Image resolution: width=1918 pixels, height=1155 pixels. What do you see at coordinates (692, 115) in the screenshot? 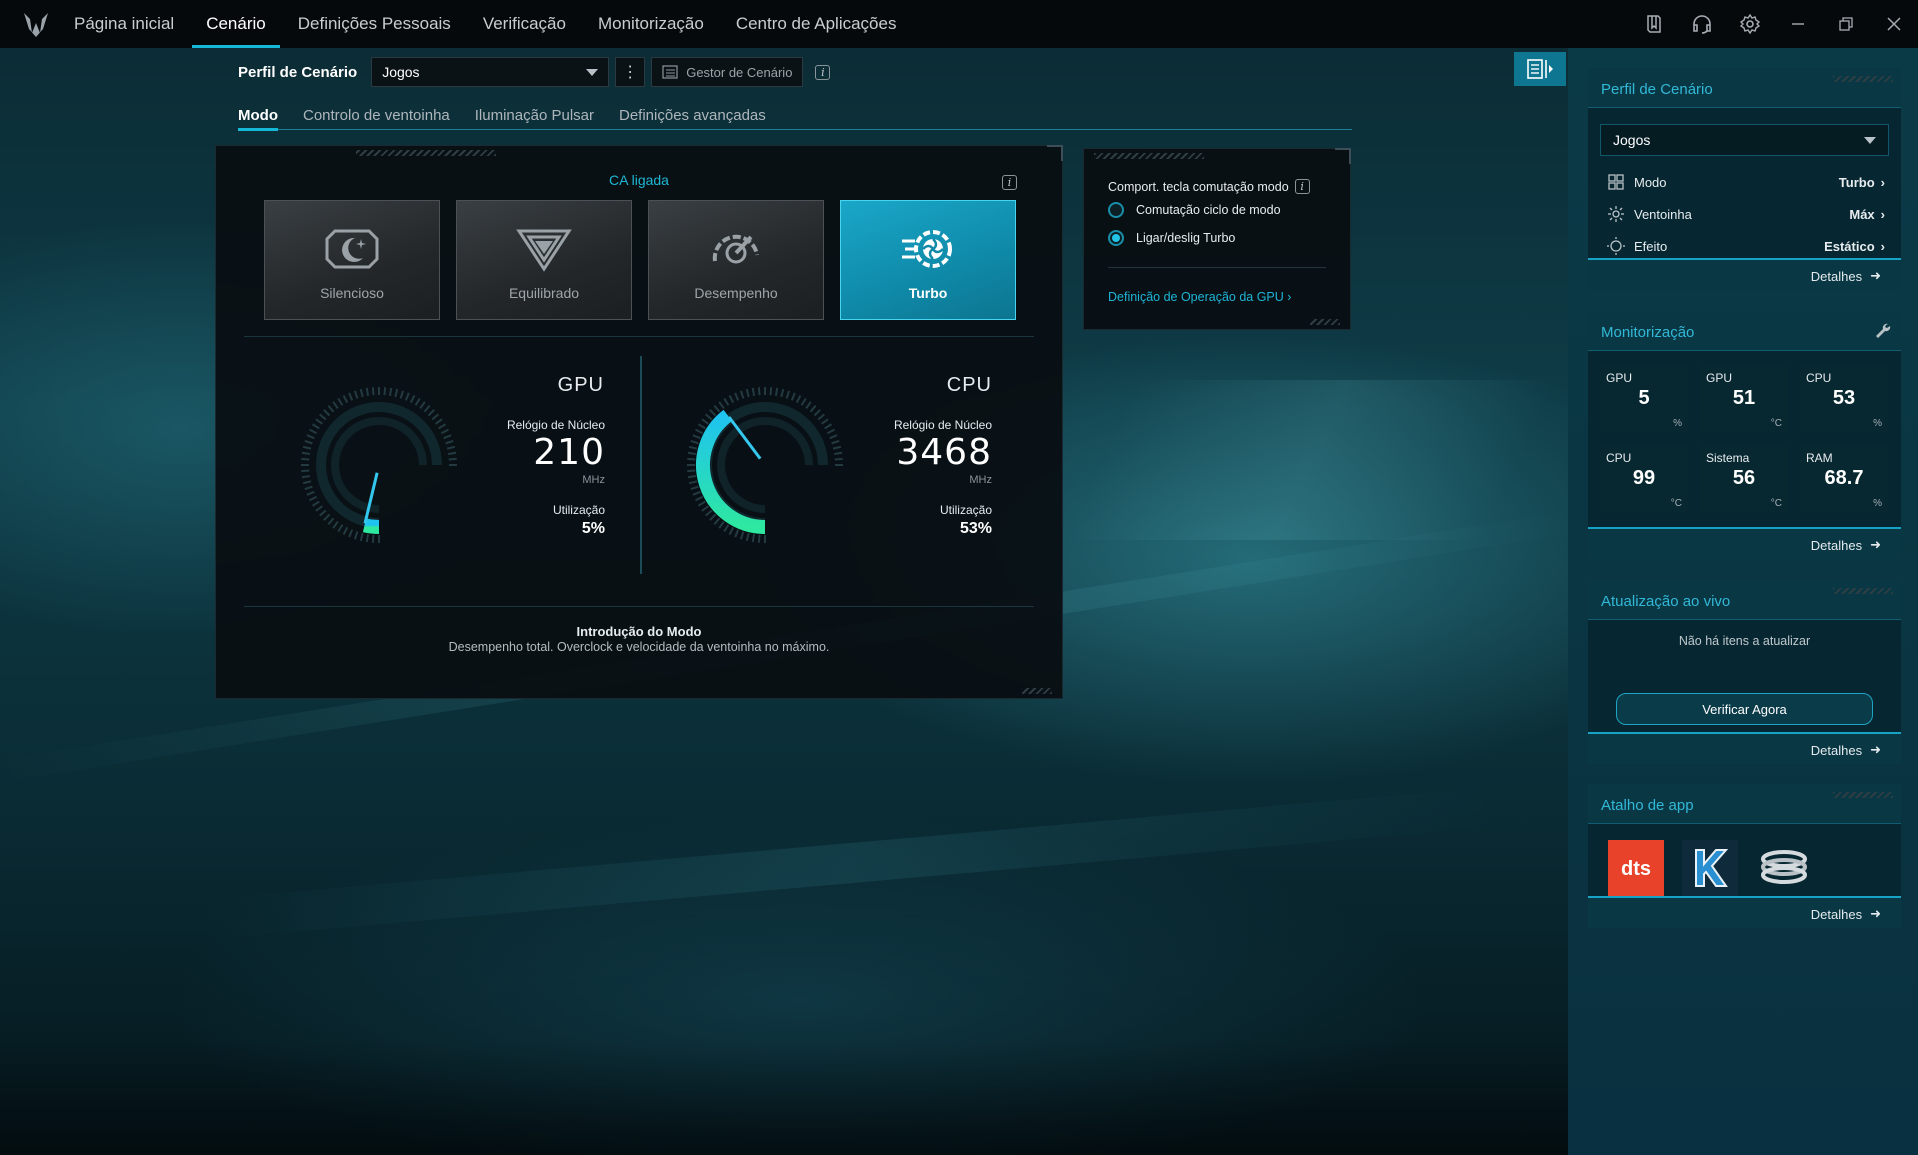
I see `tab-advanced-settings: Definições avançadas` at bounding box center [692, 115].